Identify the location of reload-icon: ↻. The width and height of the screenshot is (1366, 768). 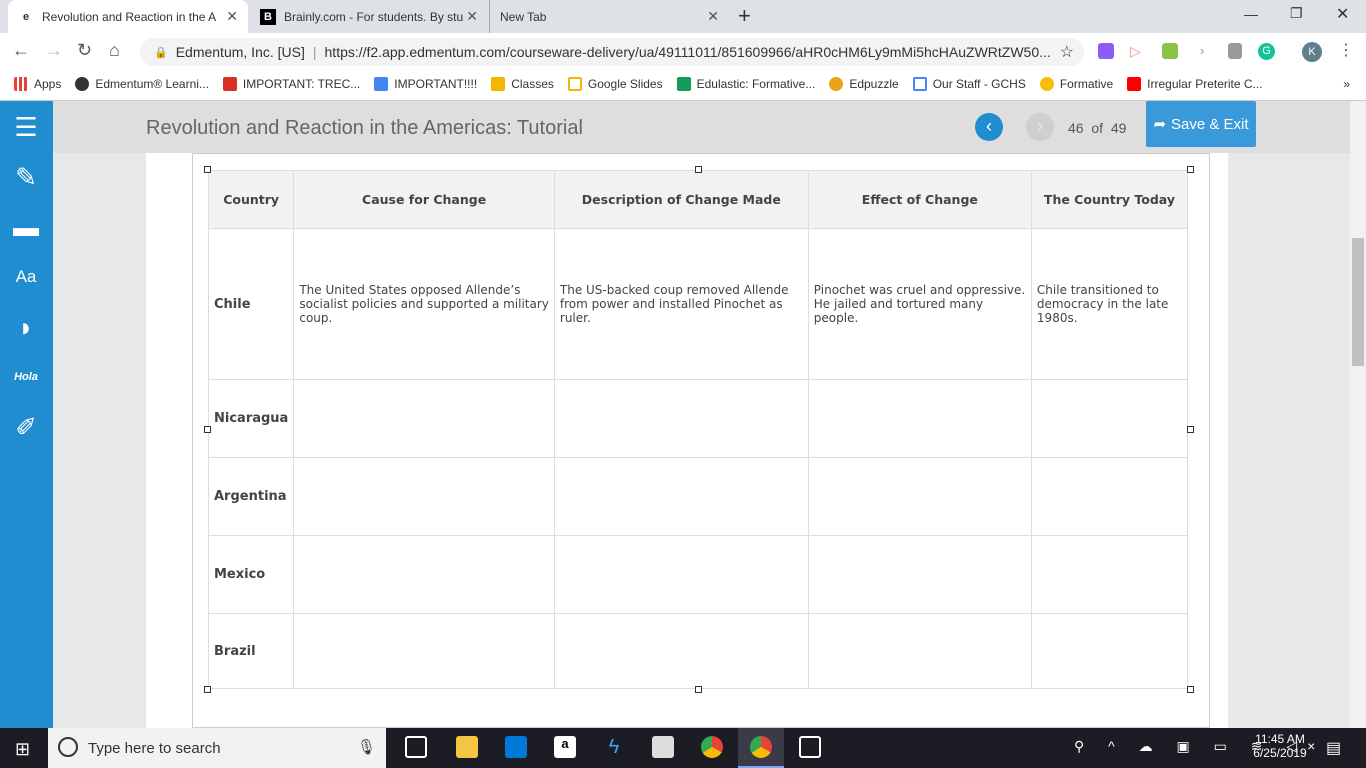
(84, 50).